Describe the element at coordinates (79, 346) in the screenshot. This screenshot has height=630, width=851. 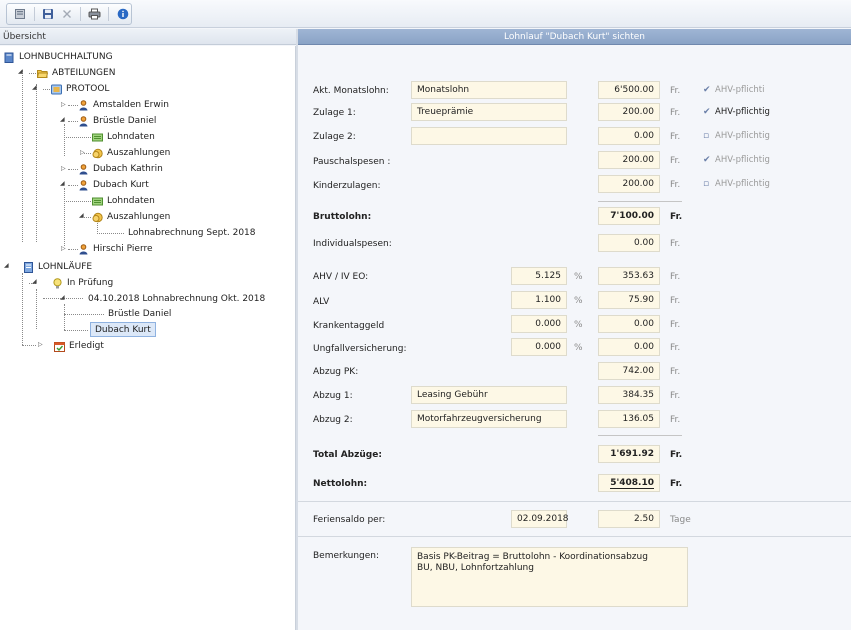
I see `tree-node-erledigt: Erledigt` at that location.